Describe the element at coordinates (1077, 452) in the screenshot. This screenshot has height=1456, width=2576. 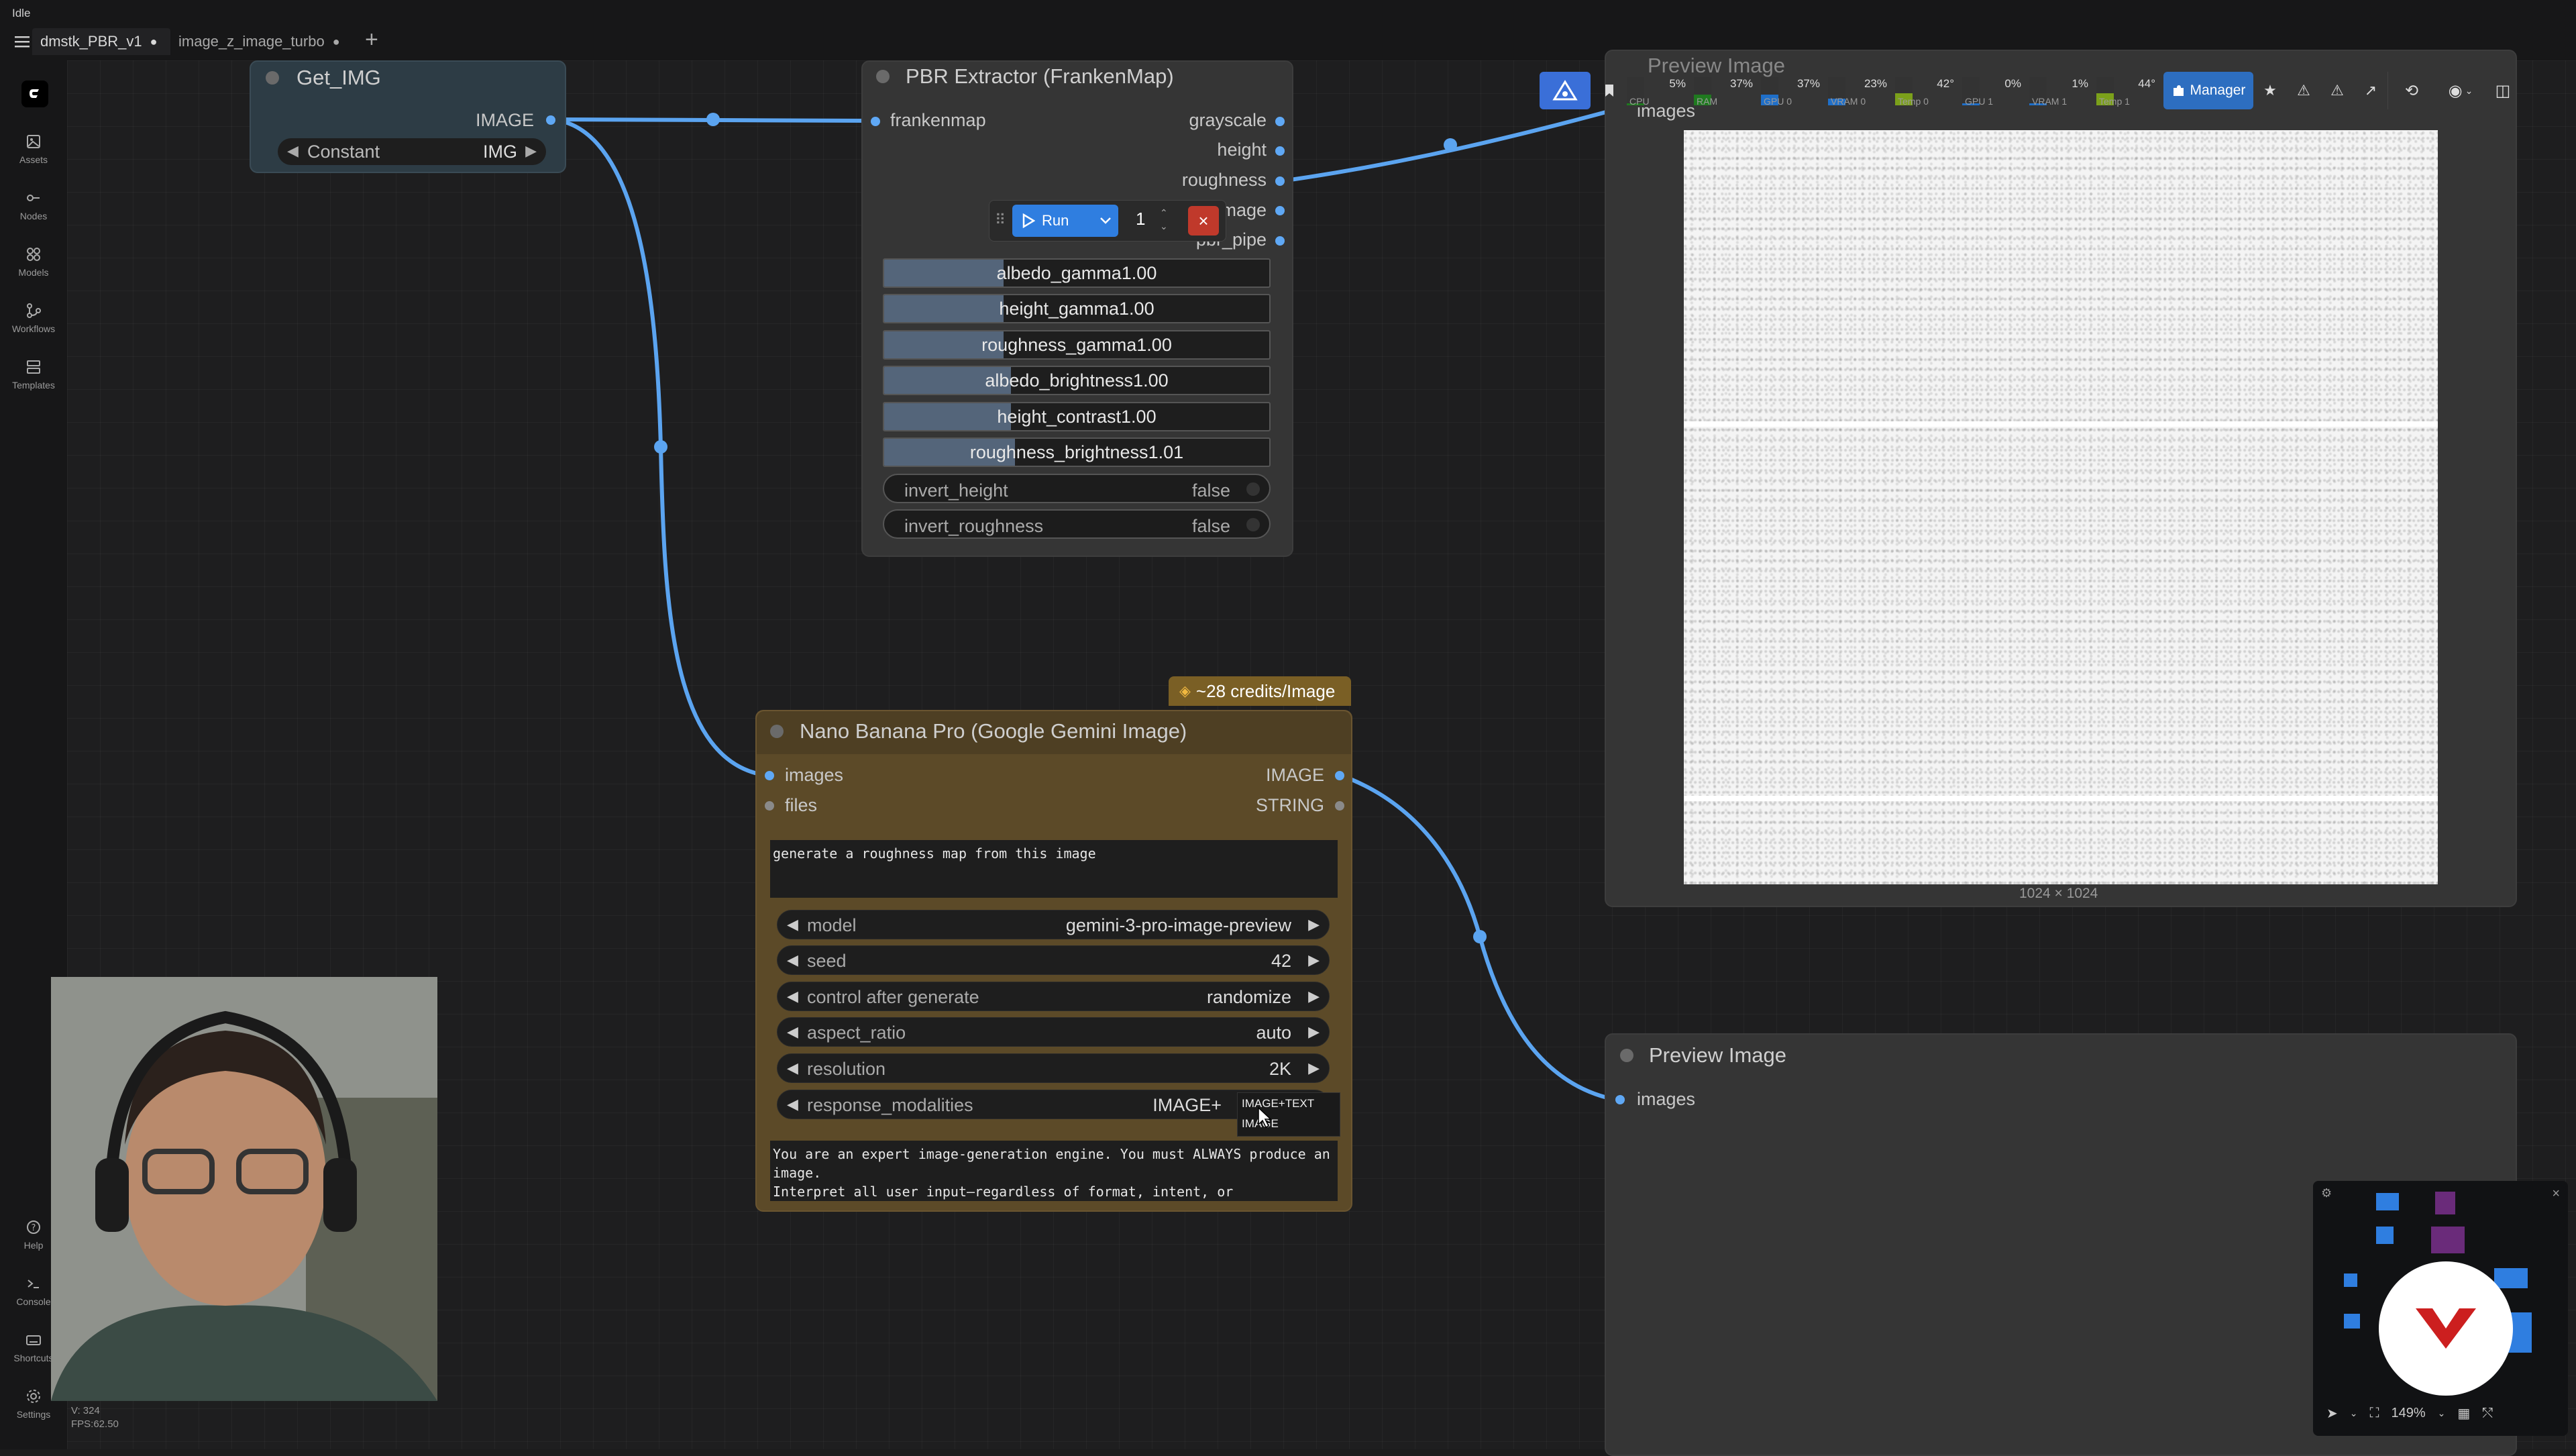
I see `slider-roughness-brightness: roughness_brightness 1.01` at that location.